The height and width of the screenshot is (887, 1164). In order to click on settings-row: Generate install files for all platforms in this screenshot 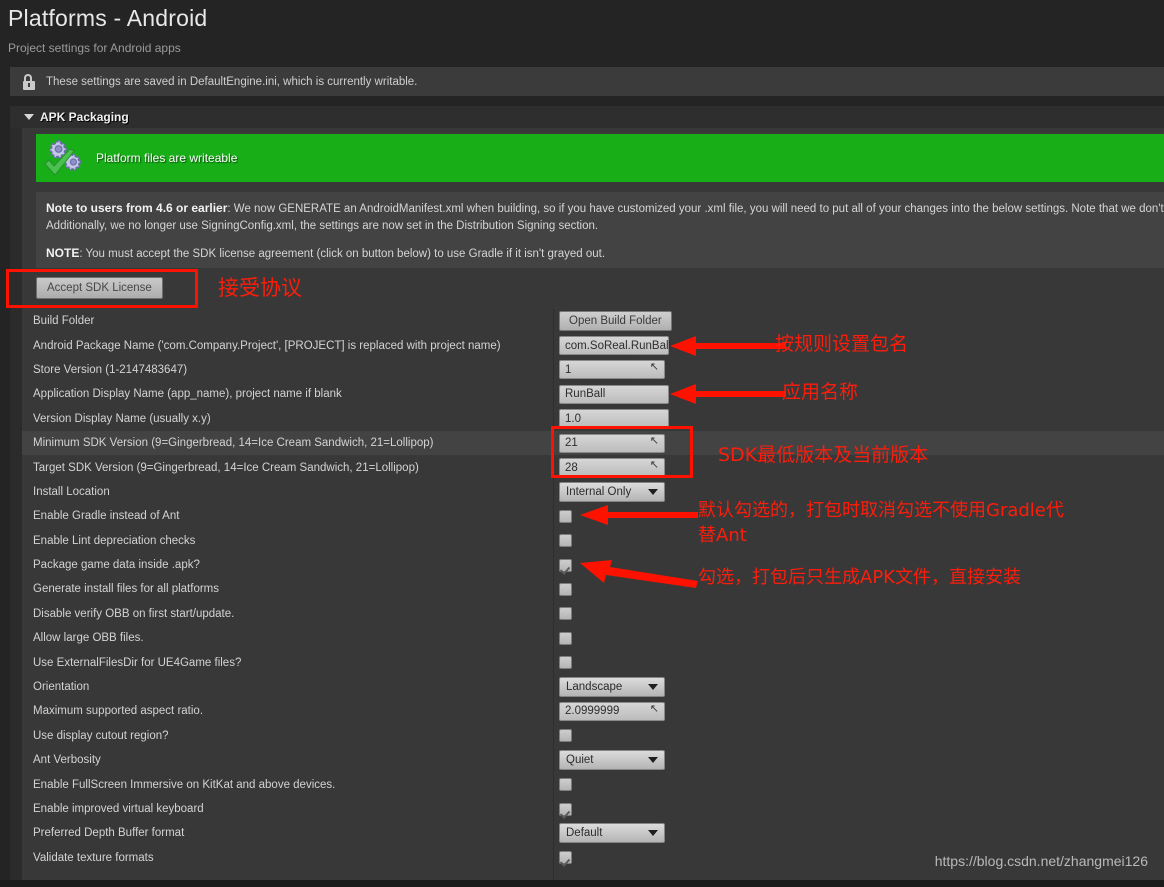, I will do `click(593, 589)`.